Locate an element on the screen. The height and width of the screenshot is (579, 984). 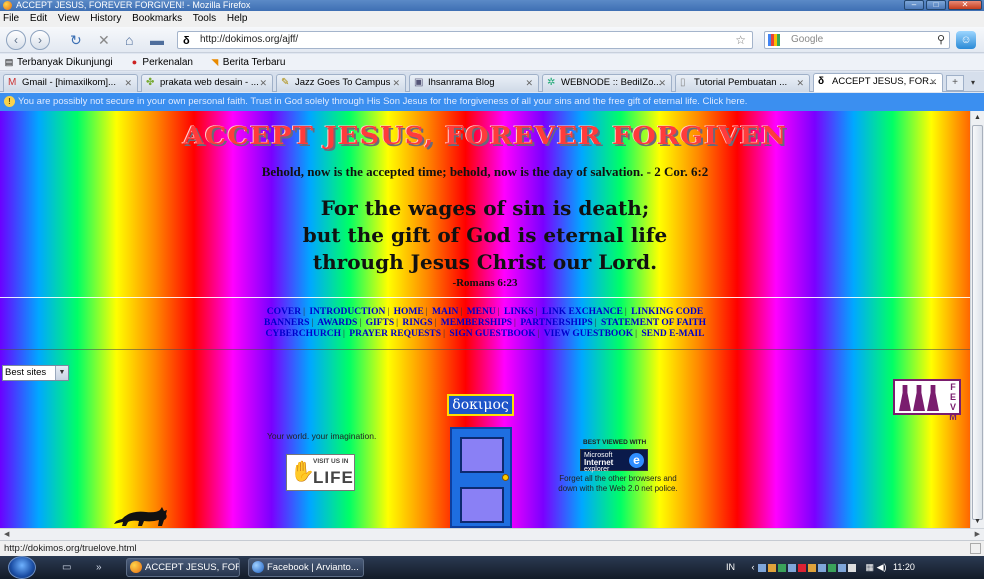
stop-icon: ✕ is located at coordinates (104, 40).